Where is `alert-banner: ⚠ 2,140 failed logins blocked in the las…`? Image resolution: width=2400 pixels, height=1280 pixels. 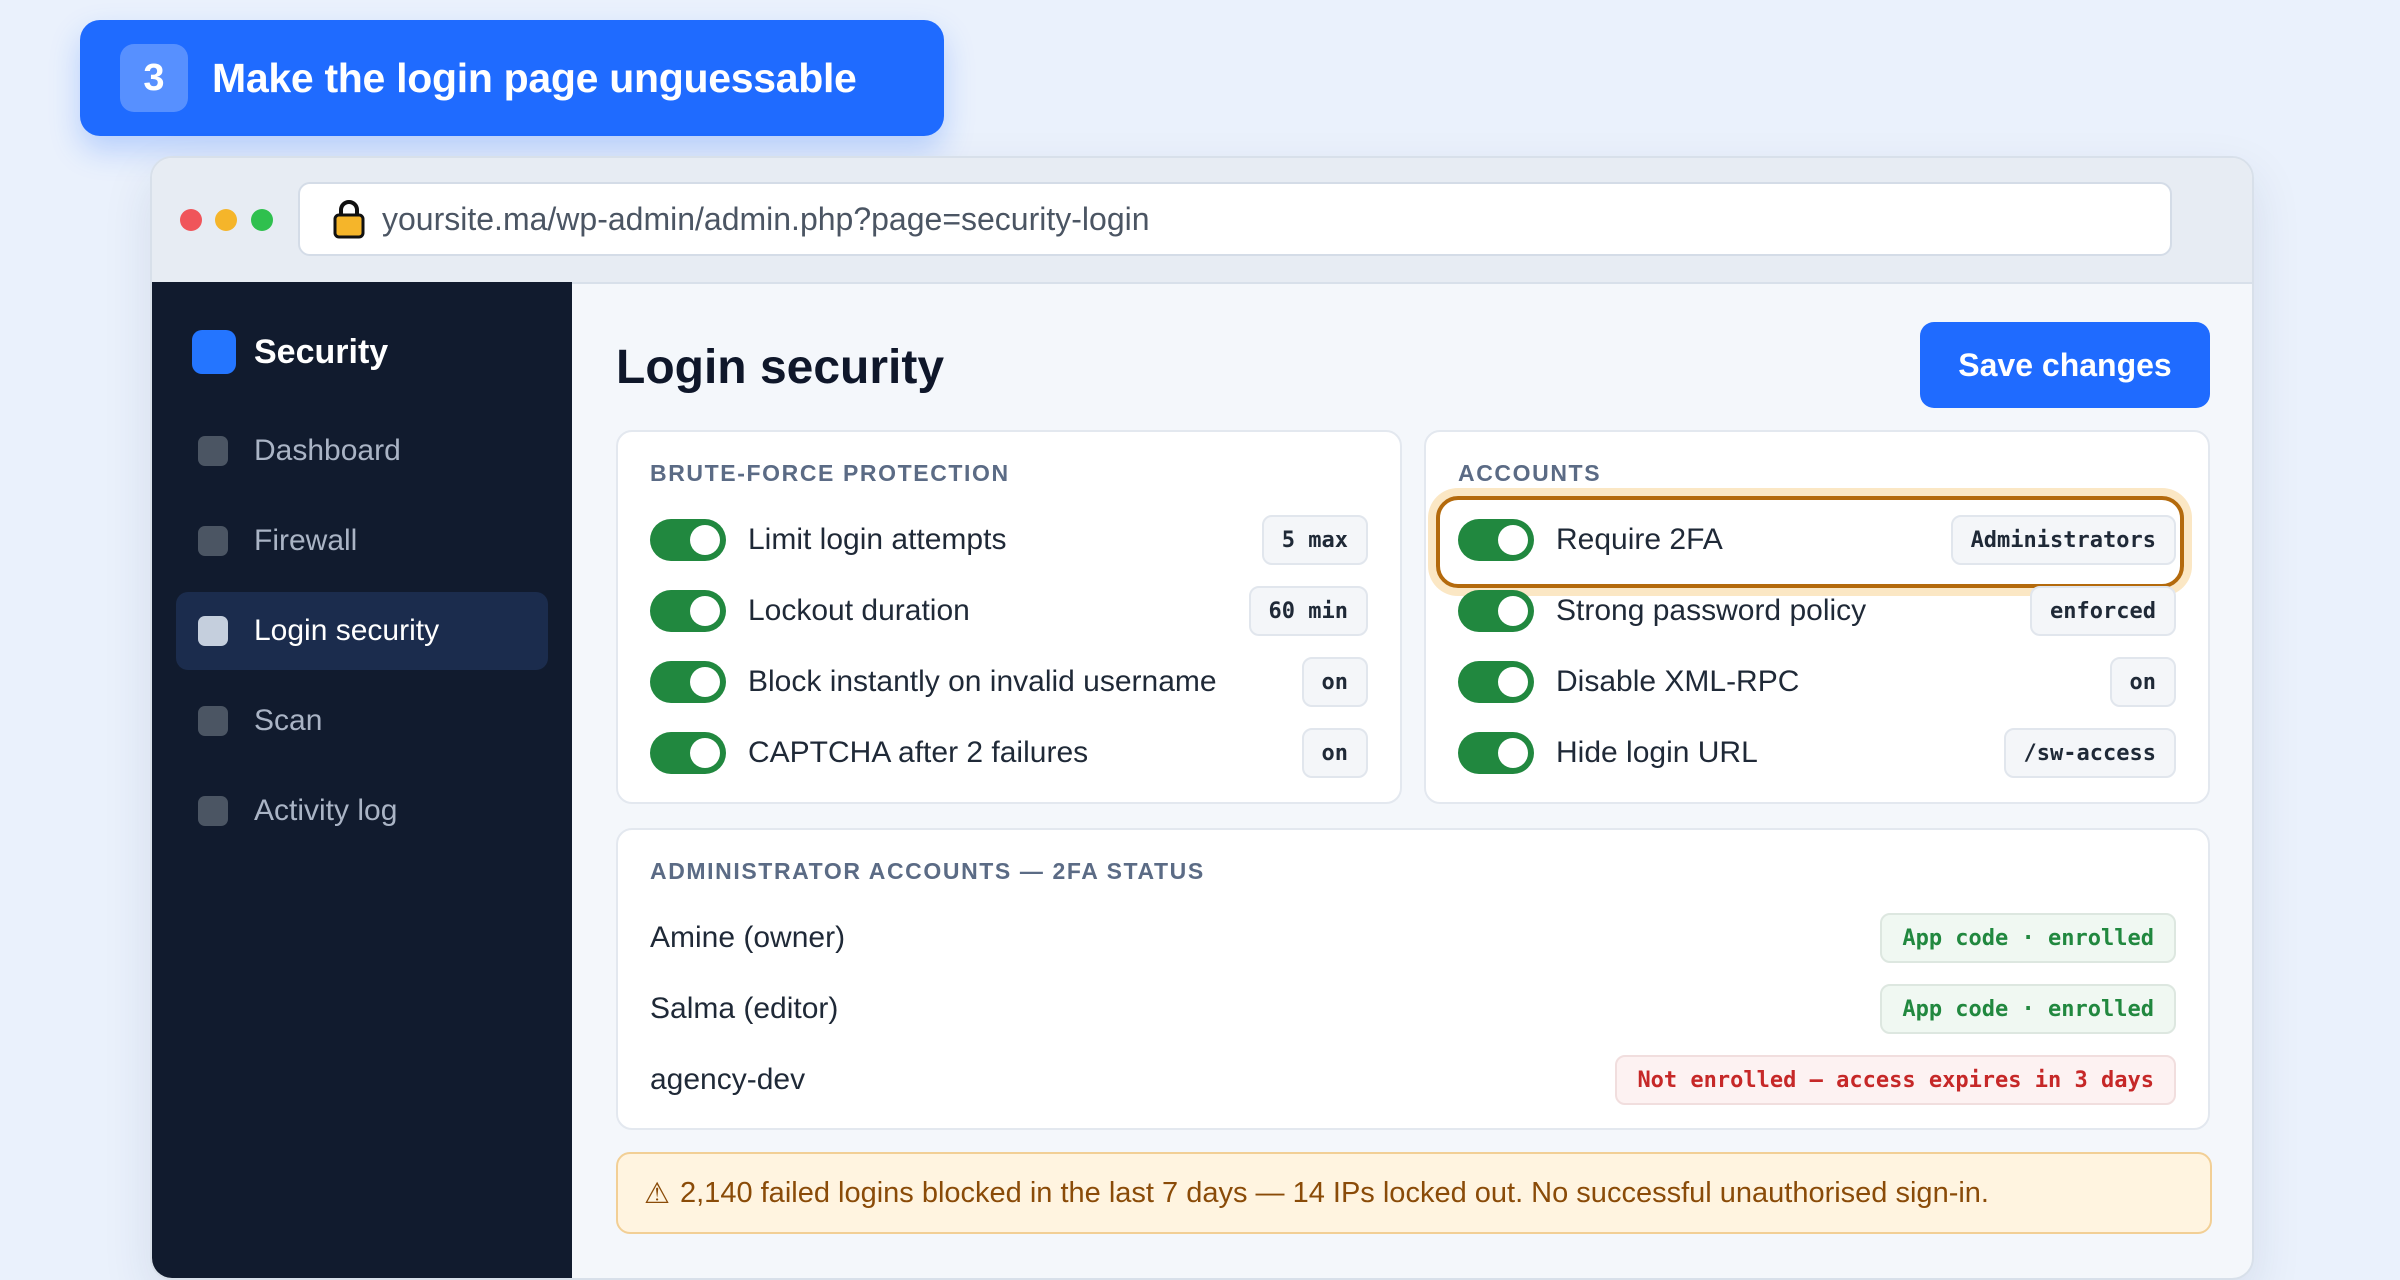 alert-banner: ⚠ 2,140 failed logins blocked in the las… is located at coordinates (1414, 1193).